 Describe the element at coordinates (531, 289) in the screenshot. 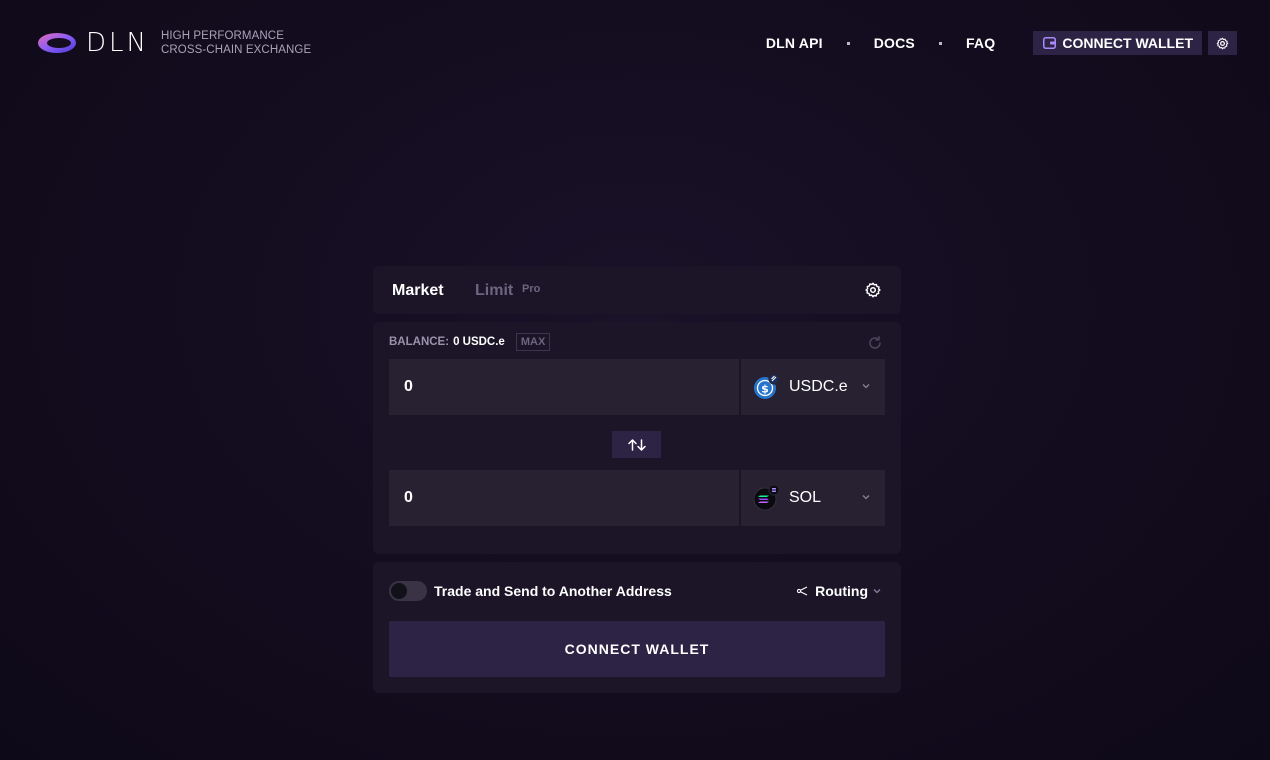

I see `pro-badge: Pro` at that location.